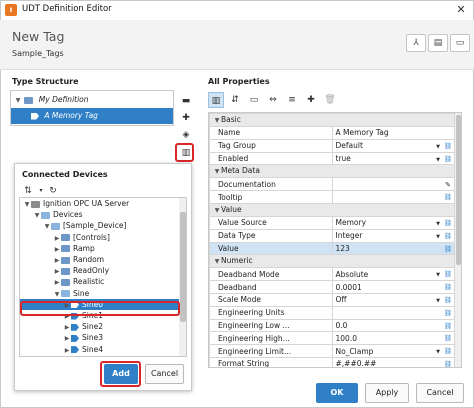 The image size is (474, 408). What do you see at coordinates (393, 361) in the screenshot?
I see `property-value: #,##0.## ⛓` at bounding box center [393, 361].